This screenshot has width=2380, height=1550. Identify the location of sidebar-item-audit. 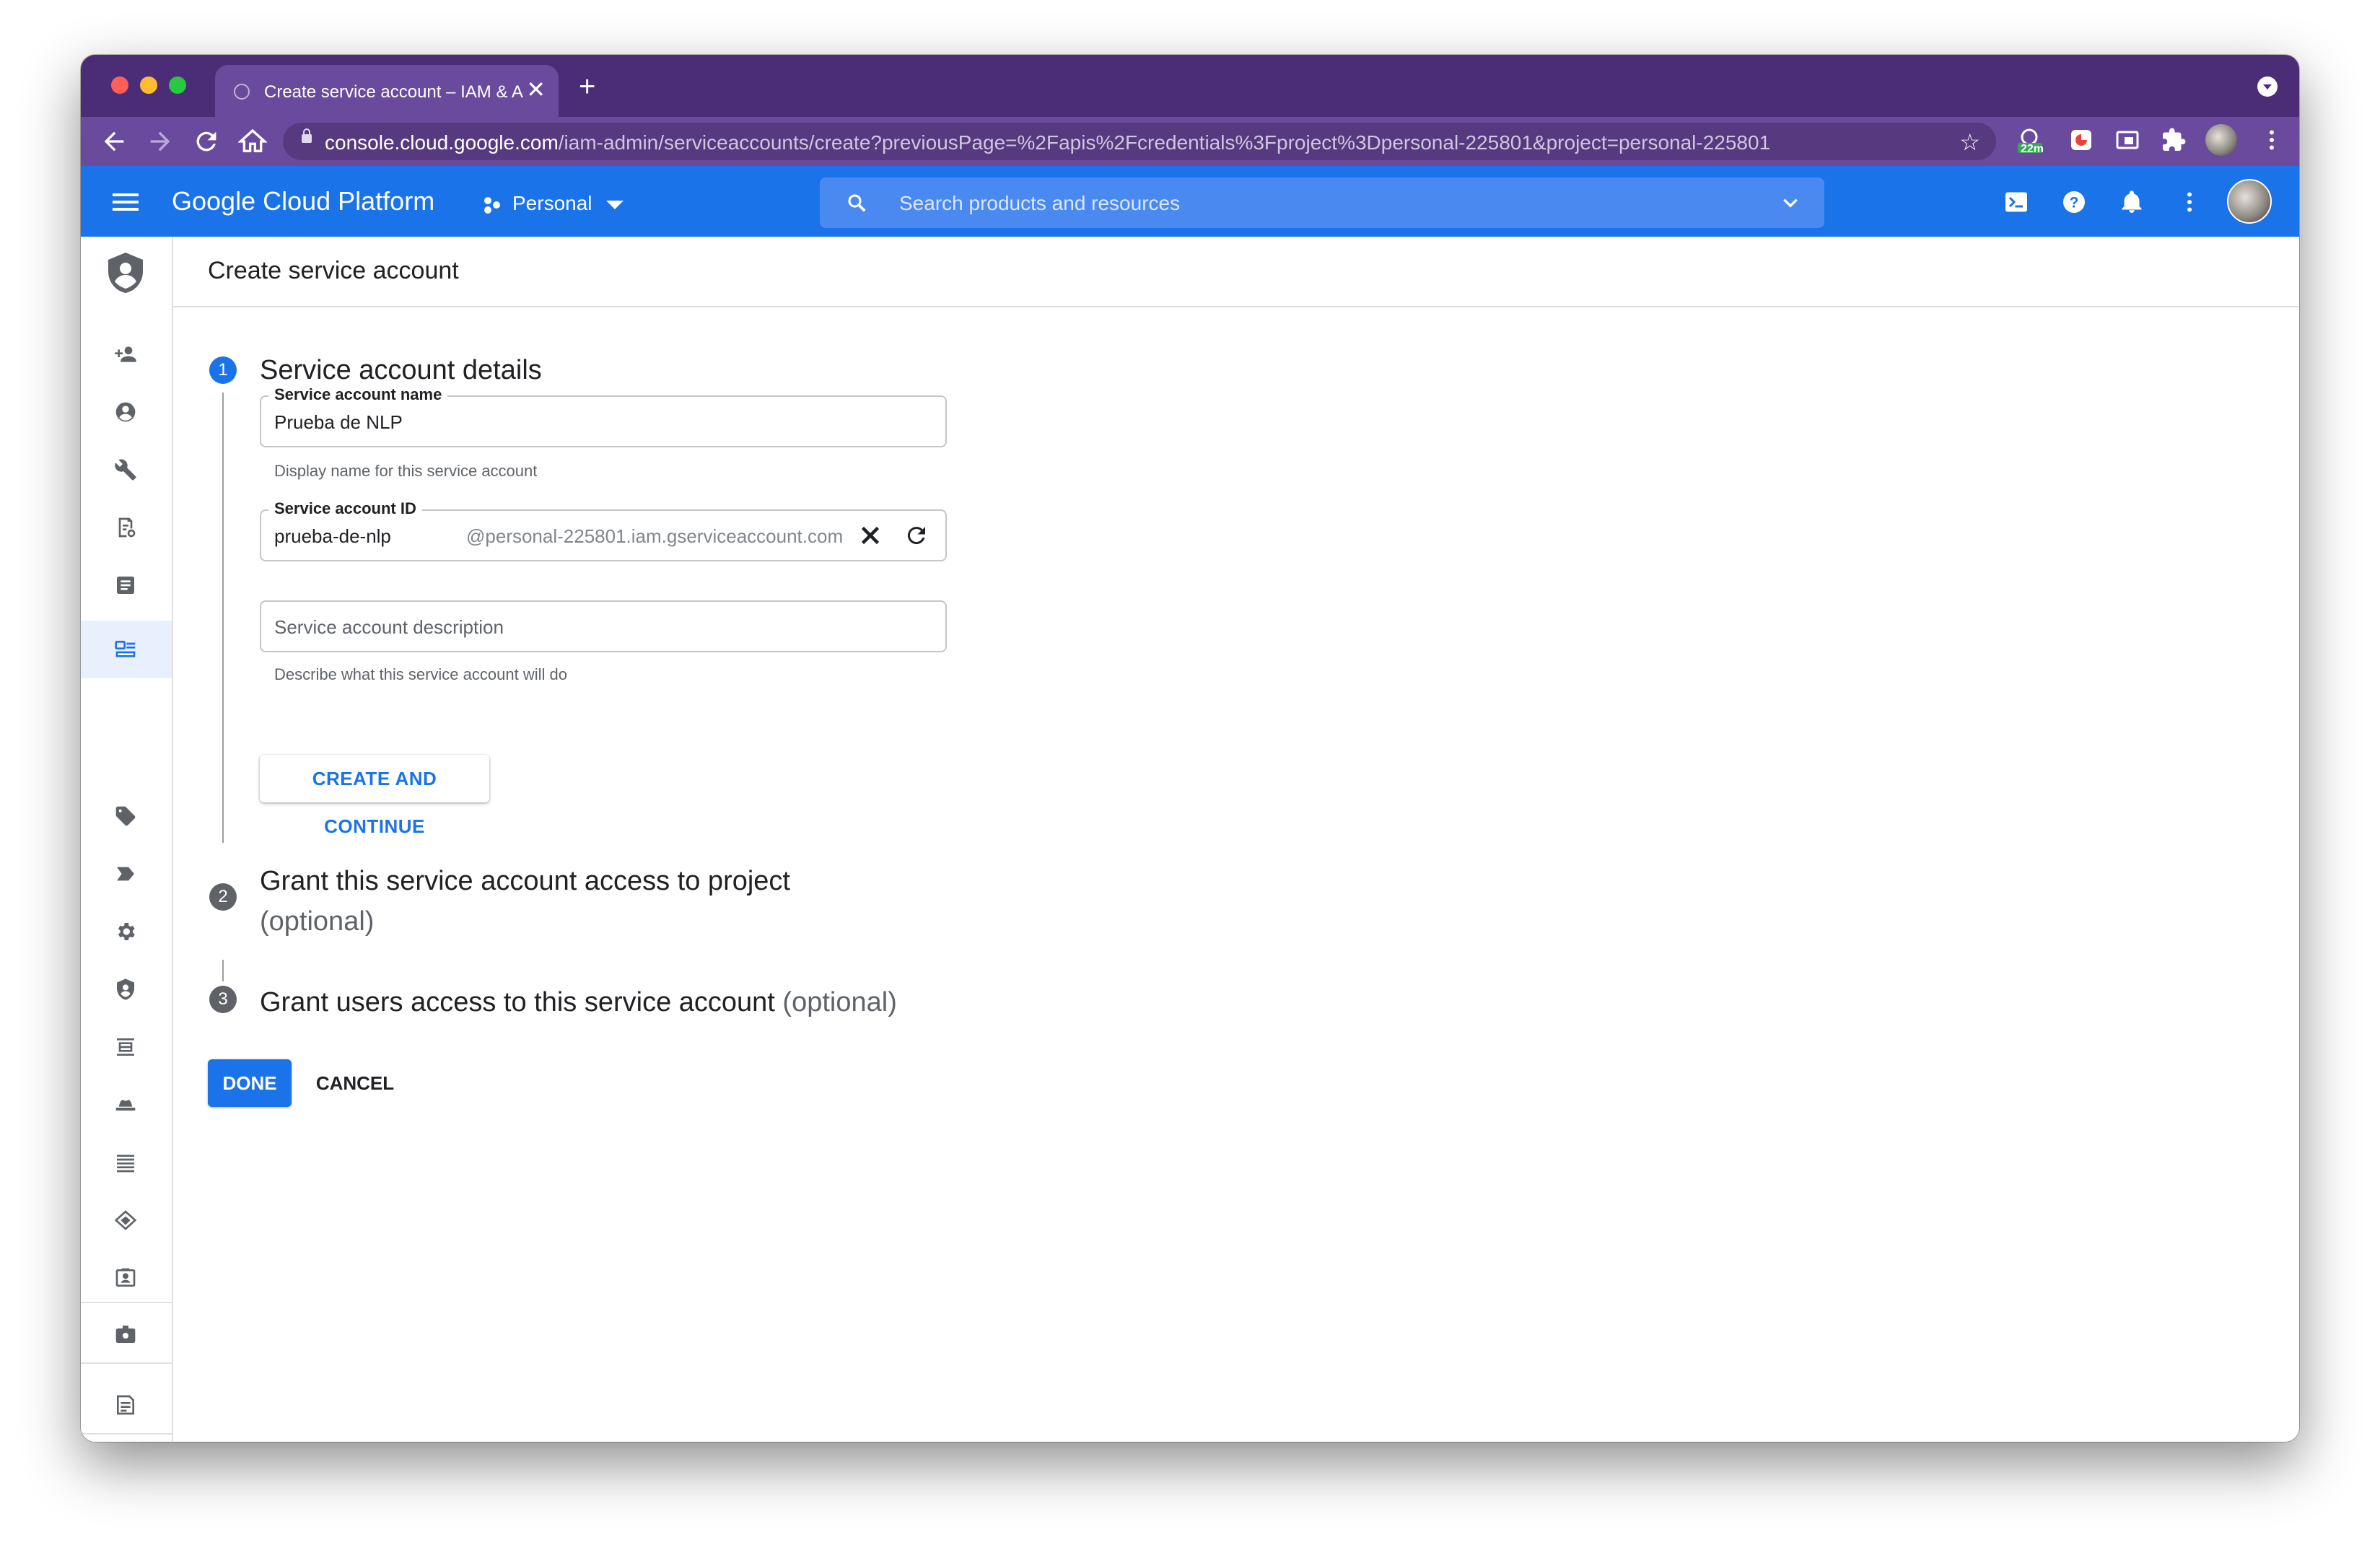
(126, 1161).